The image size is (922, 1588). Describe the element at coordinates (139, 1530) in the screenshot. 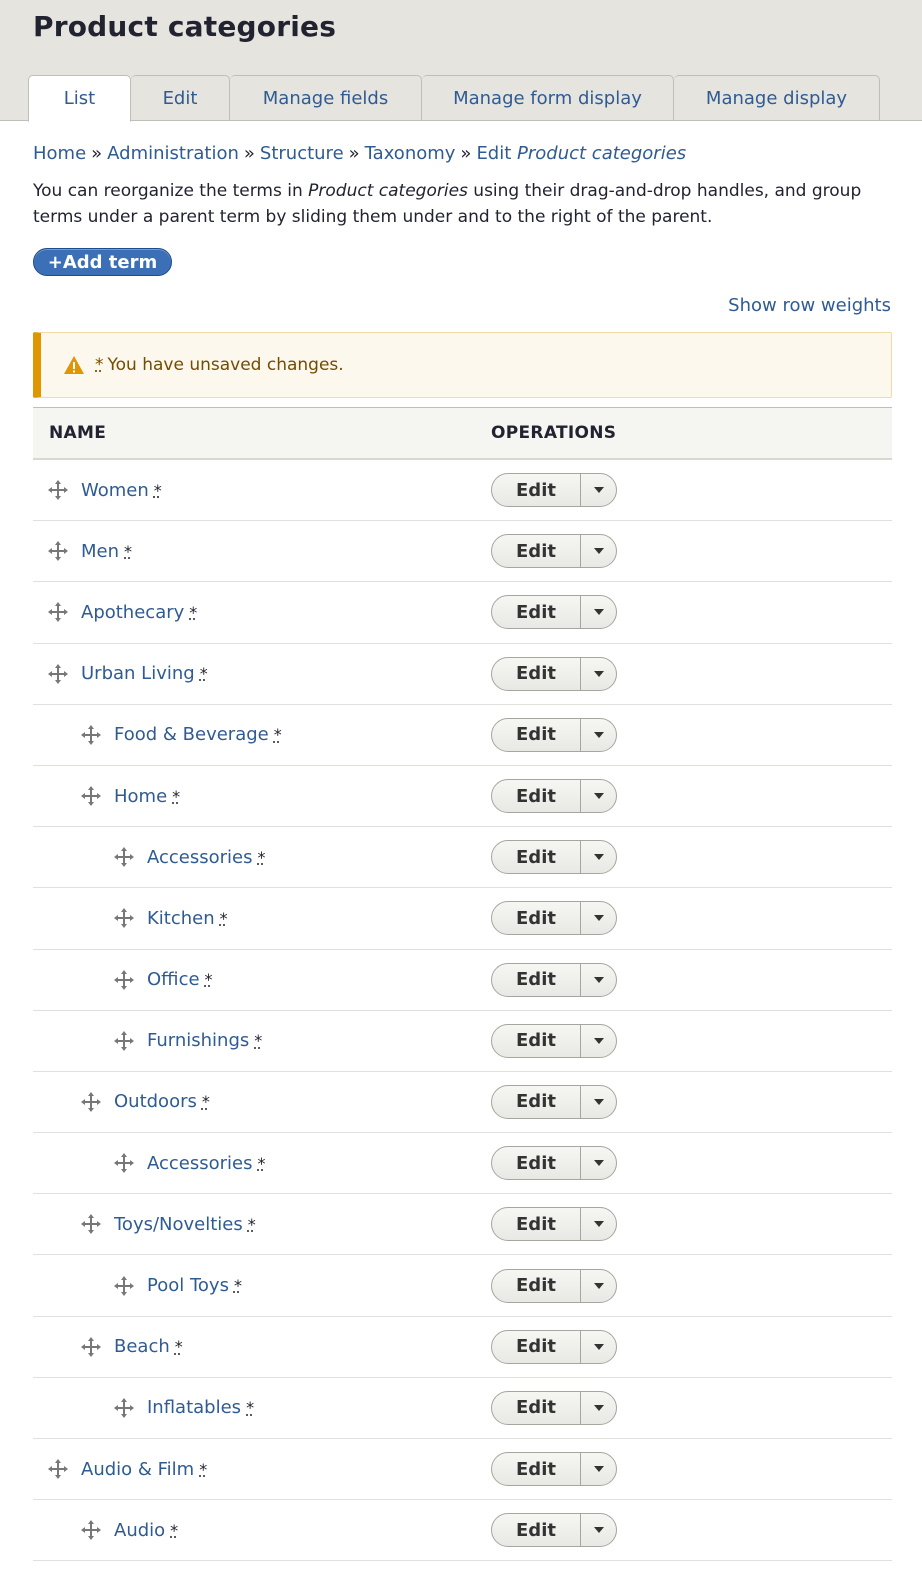

I see `term-link: Audio` at that location.